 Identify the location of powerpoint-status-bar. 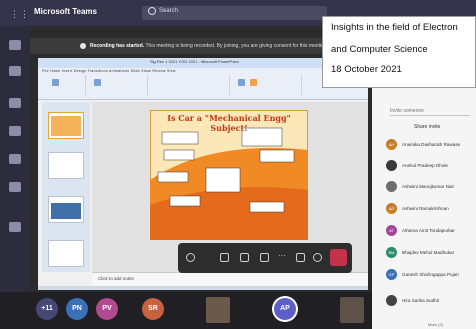
(203, 288).